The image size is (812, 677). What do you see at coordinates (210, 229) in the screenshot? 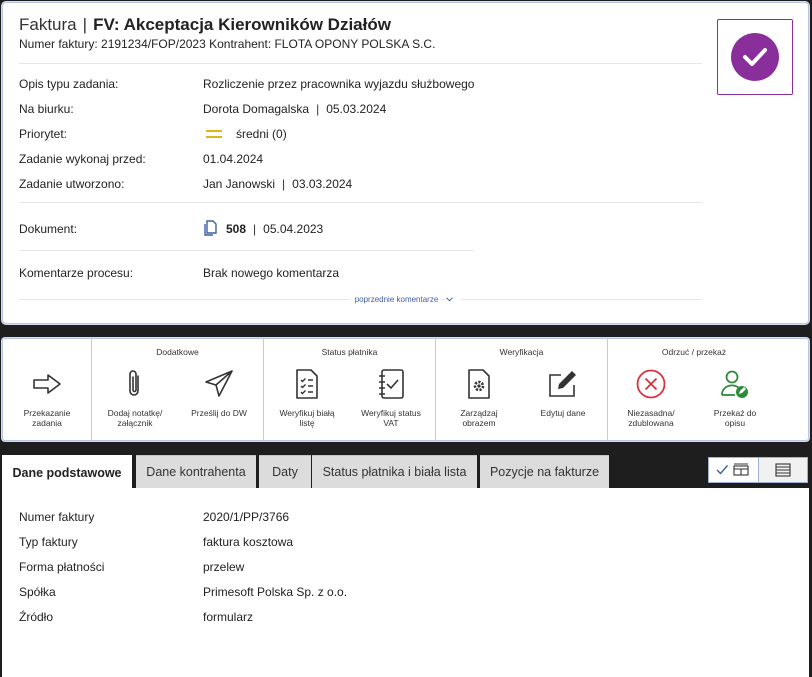
I see `document-icon` at bounding box center [210, 229].